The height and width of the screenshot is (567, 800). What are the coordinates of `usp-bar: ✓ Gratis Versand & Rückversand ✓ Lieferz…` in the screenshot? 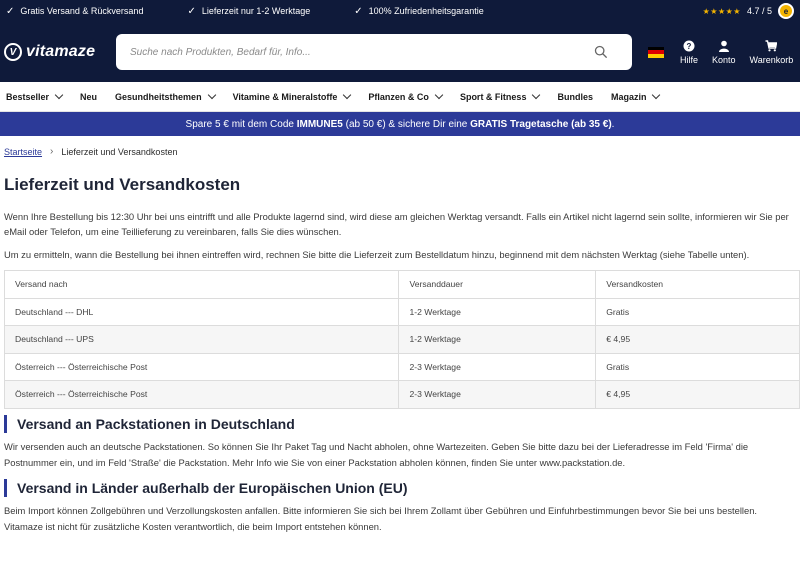 It's located at (400, 11).